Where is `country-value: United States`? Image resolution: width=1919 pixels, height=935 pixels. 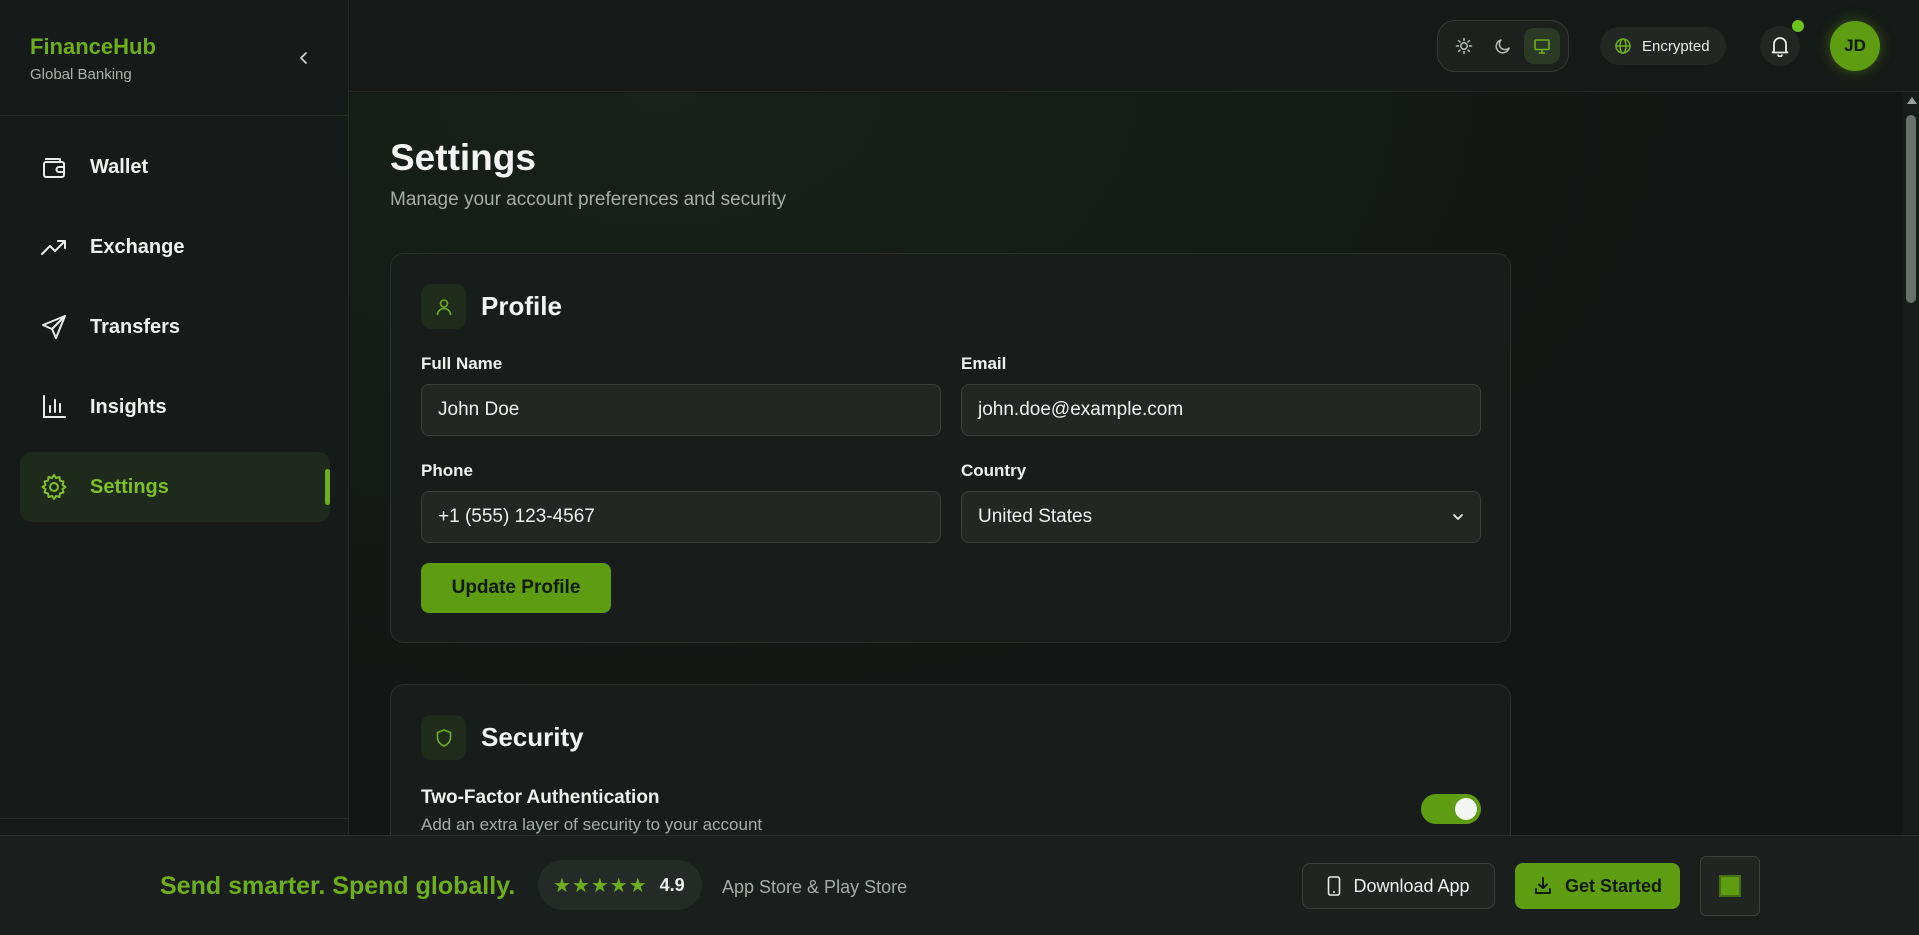
country-value: United States is located at coordinates (1035, 516).